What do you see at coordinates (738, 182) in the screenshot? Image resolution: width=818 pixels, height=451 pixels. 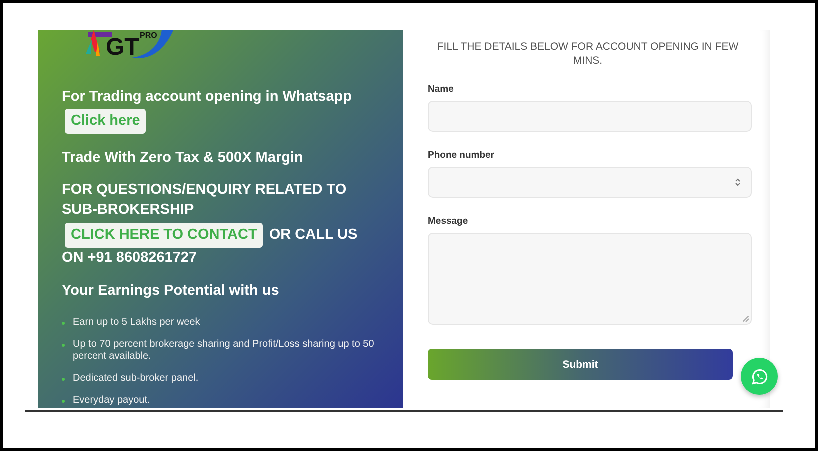 I see `spinner-icon` at bounding box center [738, 182].